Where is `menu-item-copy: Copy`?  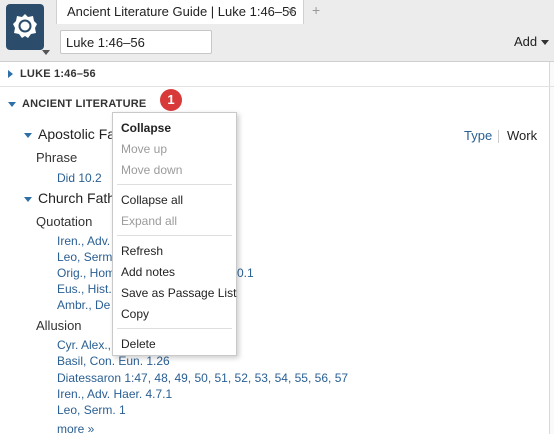 menu-item-copy: Copy is located at coordinates (135, 314).